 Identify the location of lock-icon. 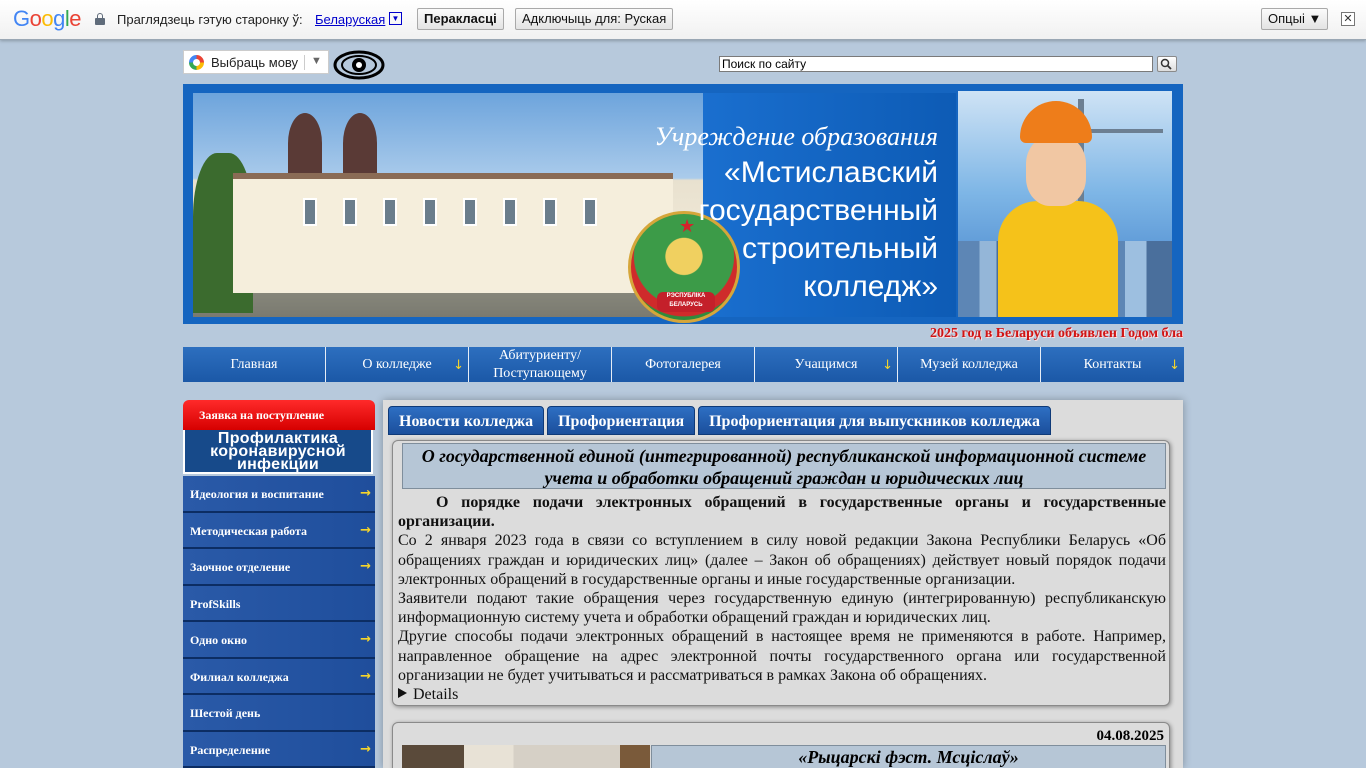
(100, 19).